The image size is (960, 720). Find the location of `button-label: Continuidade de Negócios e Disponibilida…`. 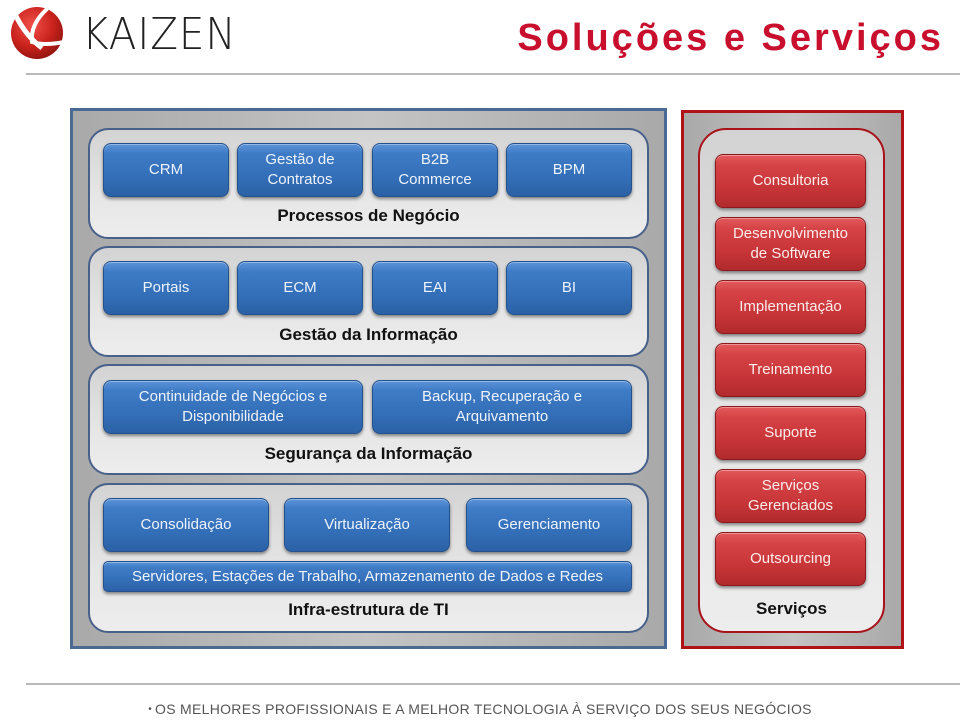

button-label: Continuidade de Negócios e Disponibilida… is located at coordinates (233, 406).